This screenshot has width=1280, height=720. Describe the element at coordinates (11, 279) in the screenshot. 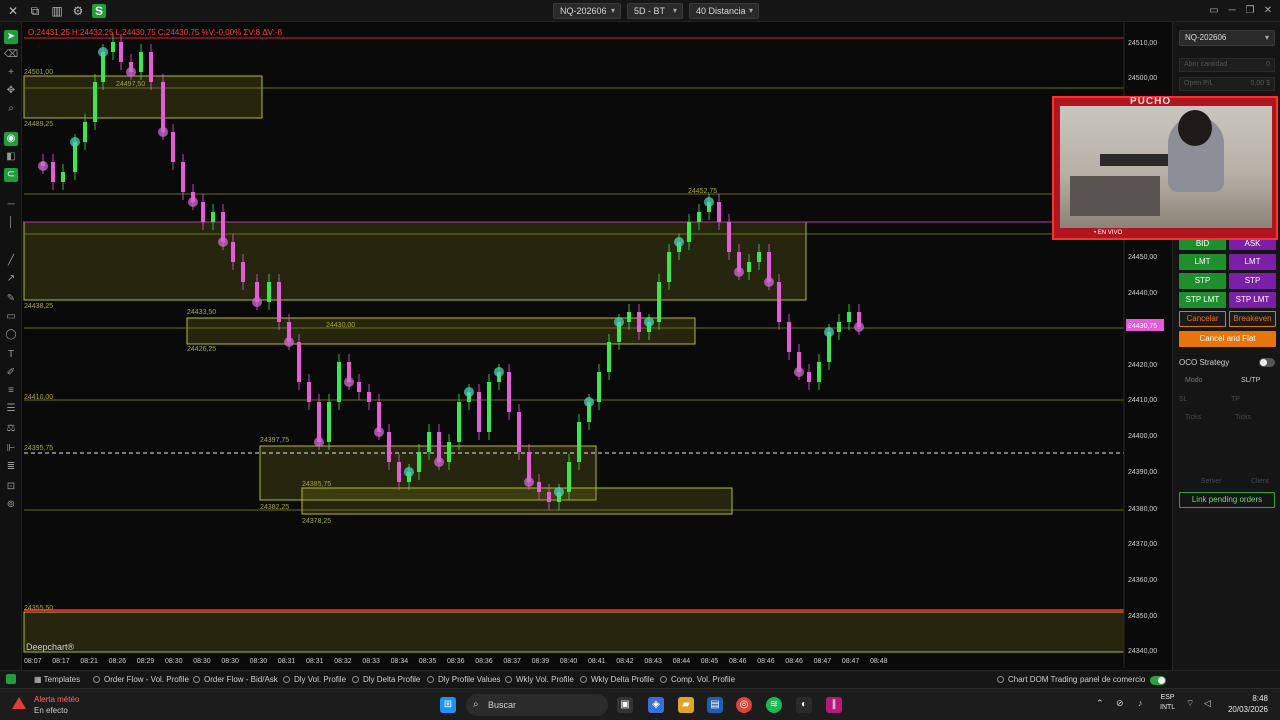

I see `ray-line-icon: ↗` at that location.